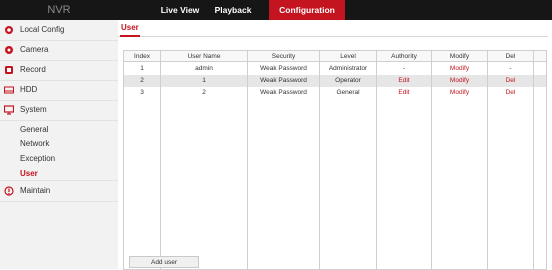  Describe the element at coordinates (9, 90) in the screenshot. I see `hdd-icon` at that location.